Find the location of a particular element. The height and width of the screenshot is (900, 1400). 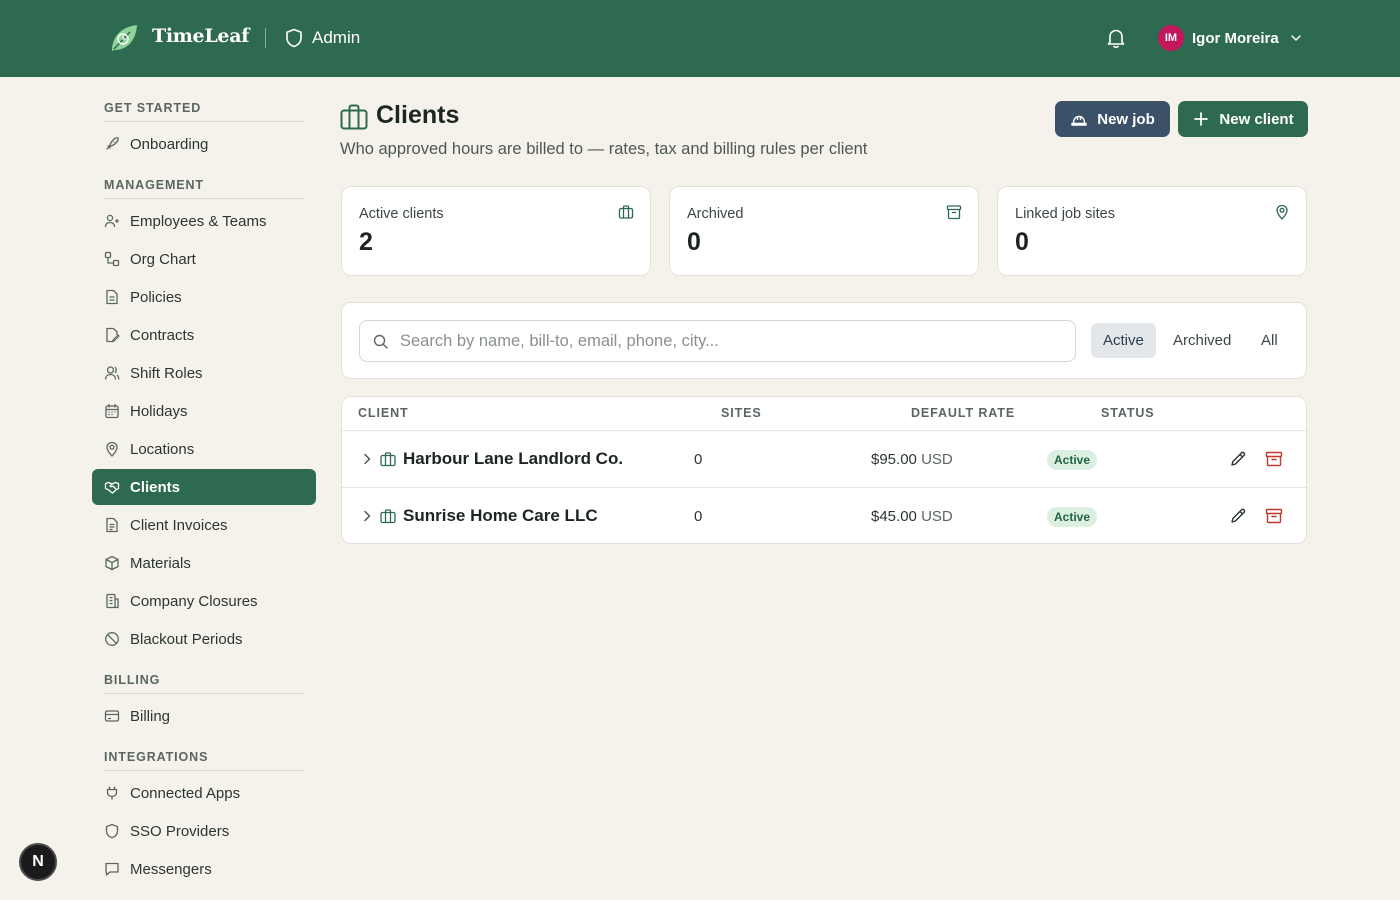

tab-active: Active is located at coordinates (1123, 340).